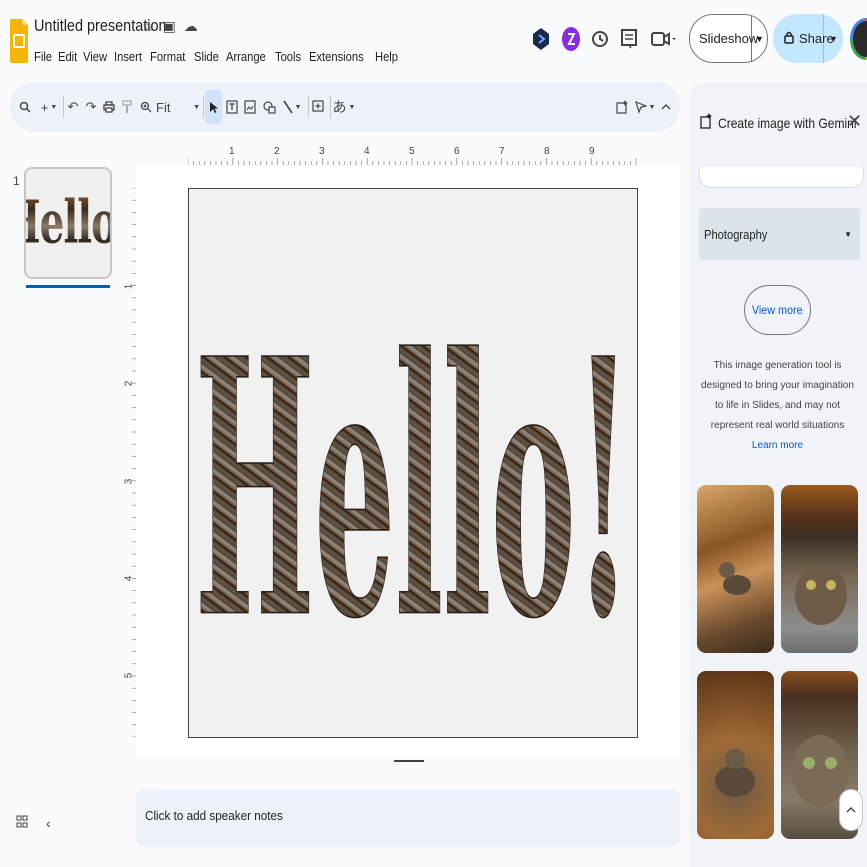 This screenshot has height=867, width=867. Describe the element at coordinates (803, 38) in the screenshot. I see `share-main: Share` at that location.